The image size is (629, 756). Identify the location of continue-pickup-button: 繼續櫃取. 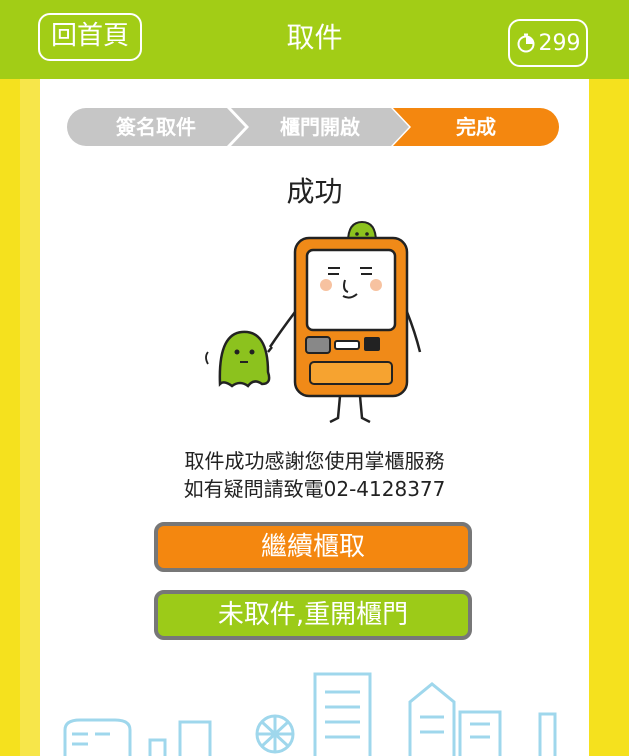
(313, 547).